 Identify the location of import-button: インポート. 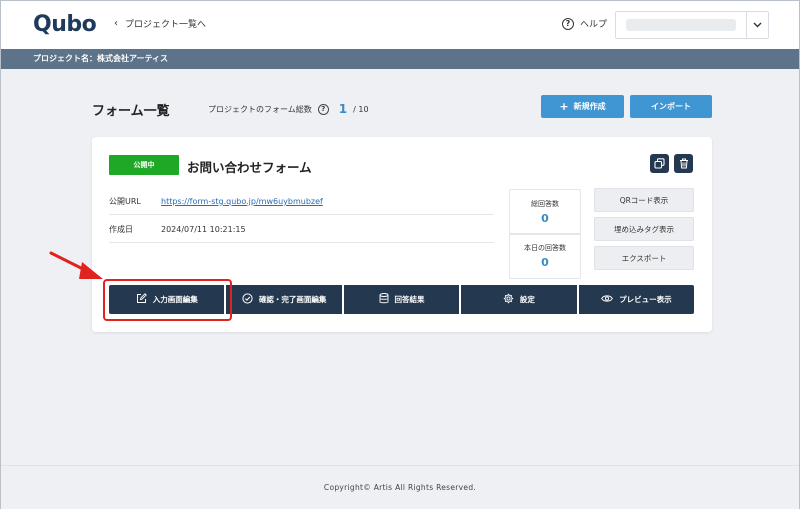
(671, 106).